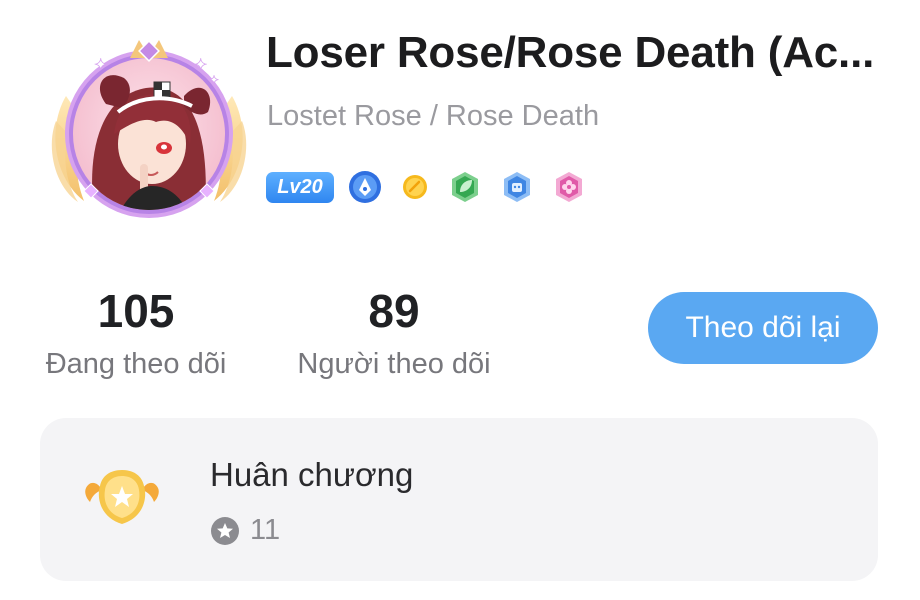 The height and width of the screenshot is (600, 920). Describe the element at coordinates (225, 530) in the screenshot. I see `star-circle-icon` at that location.